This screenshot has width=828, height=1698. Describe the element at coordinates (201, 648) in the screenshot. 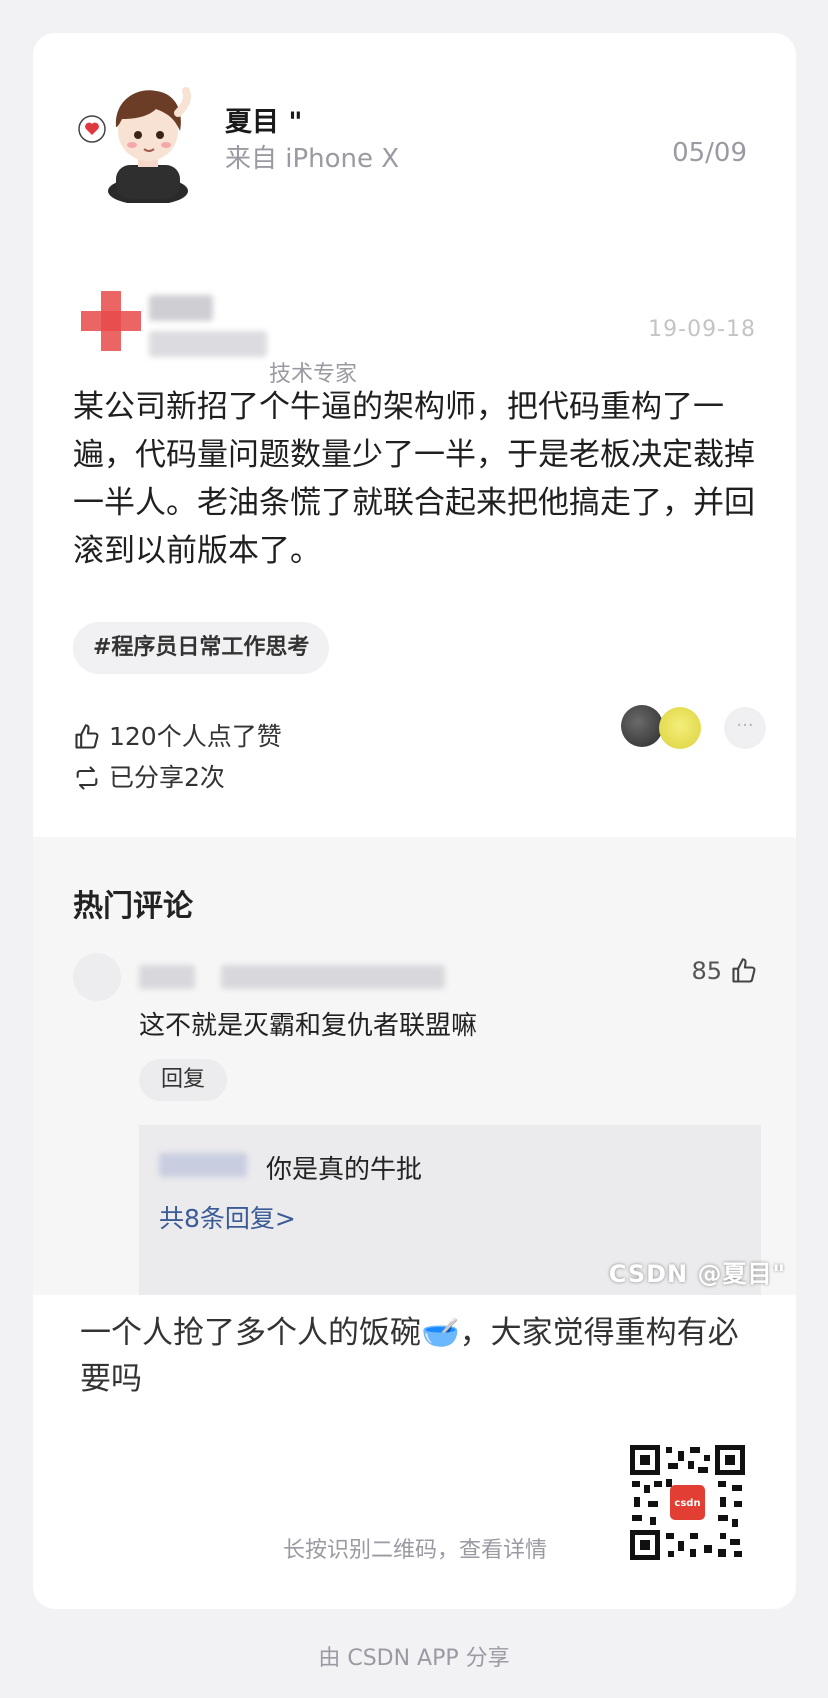

I see `hashtag-chip: #程序员日常工作思考` at that location.